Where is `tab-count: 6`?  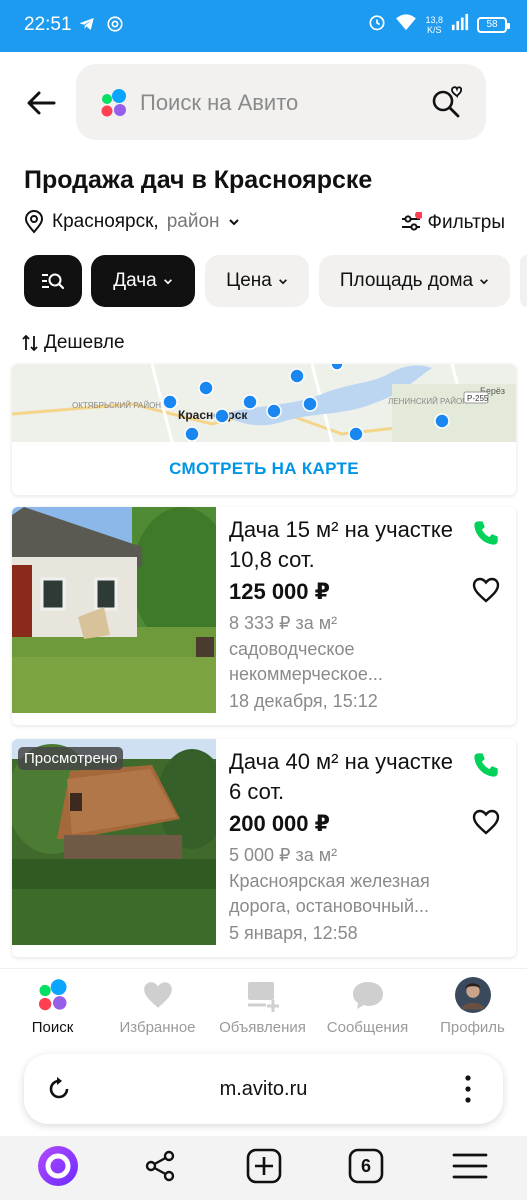
tab-count: 6 is located at coordinates (365, 1165).